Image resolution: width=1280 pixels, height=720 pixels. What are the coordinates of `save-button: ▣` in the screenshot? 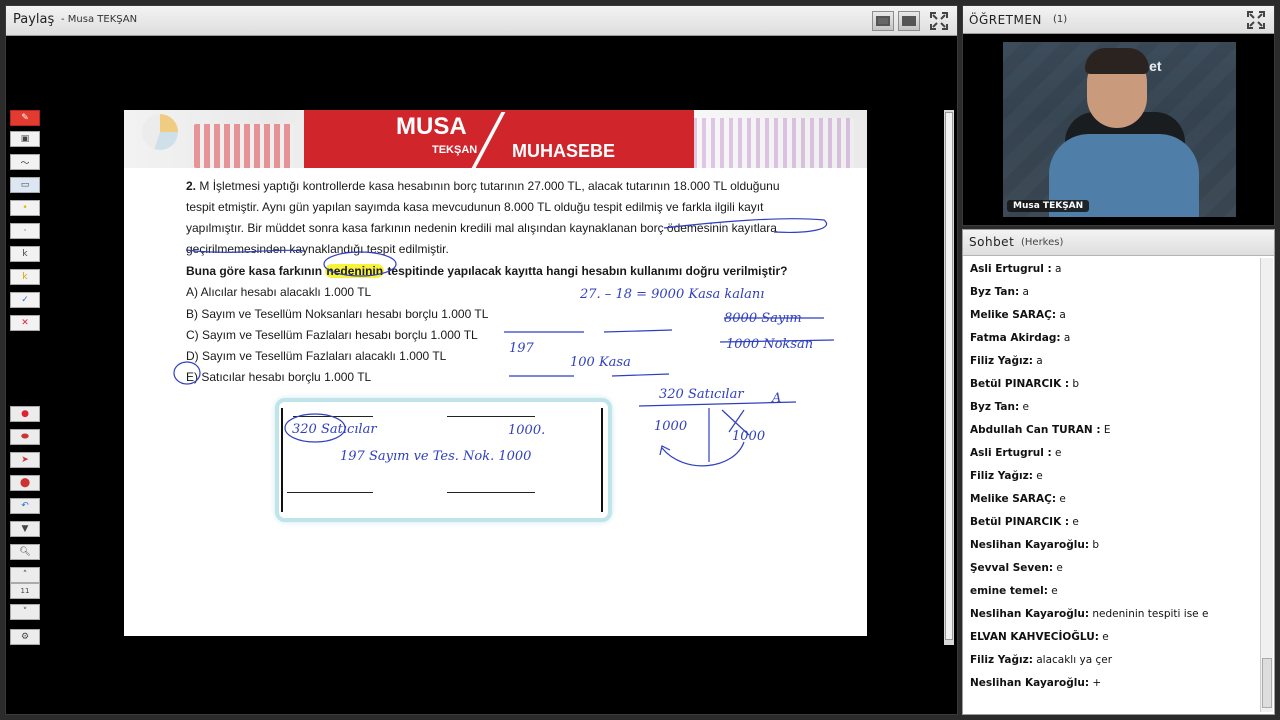 It's located at (25, 139).